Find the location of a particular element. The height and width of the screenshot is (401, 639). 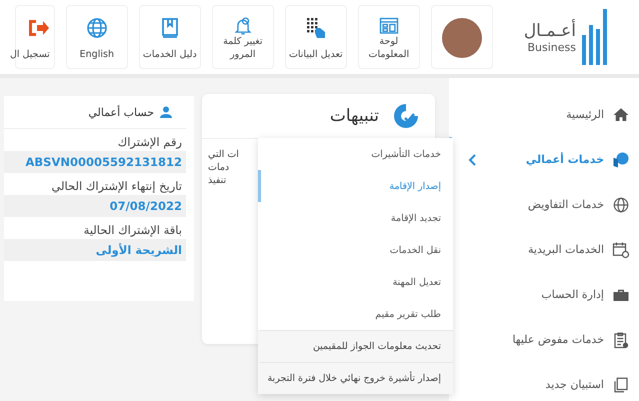

field-label: تاريخ إنتهاء الإشتراك الحالي is located at coordinates (116, 186).